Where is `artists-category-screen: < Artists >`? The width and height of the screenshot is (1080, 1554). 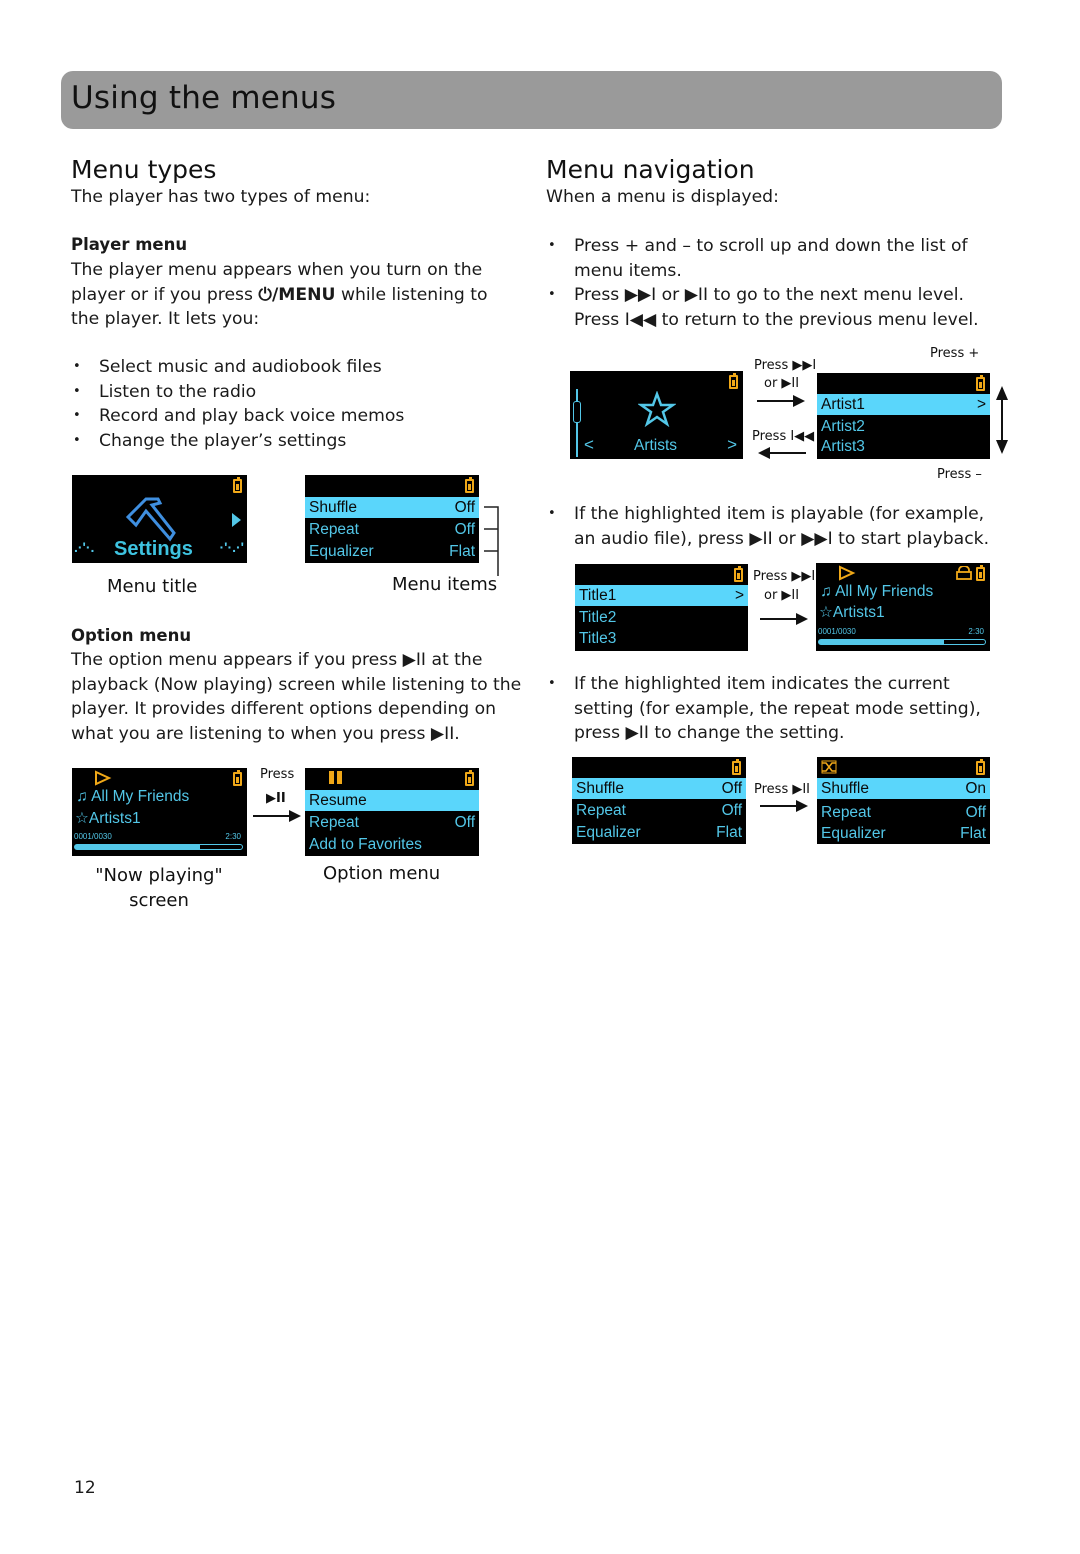 artists-category-screen: < Artists > is located at coordinates (656, 415).